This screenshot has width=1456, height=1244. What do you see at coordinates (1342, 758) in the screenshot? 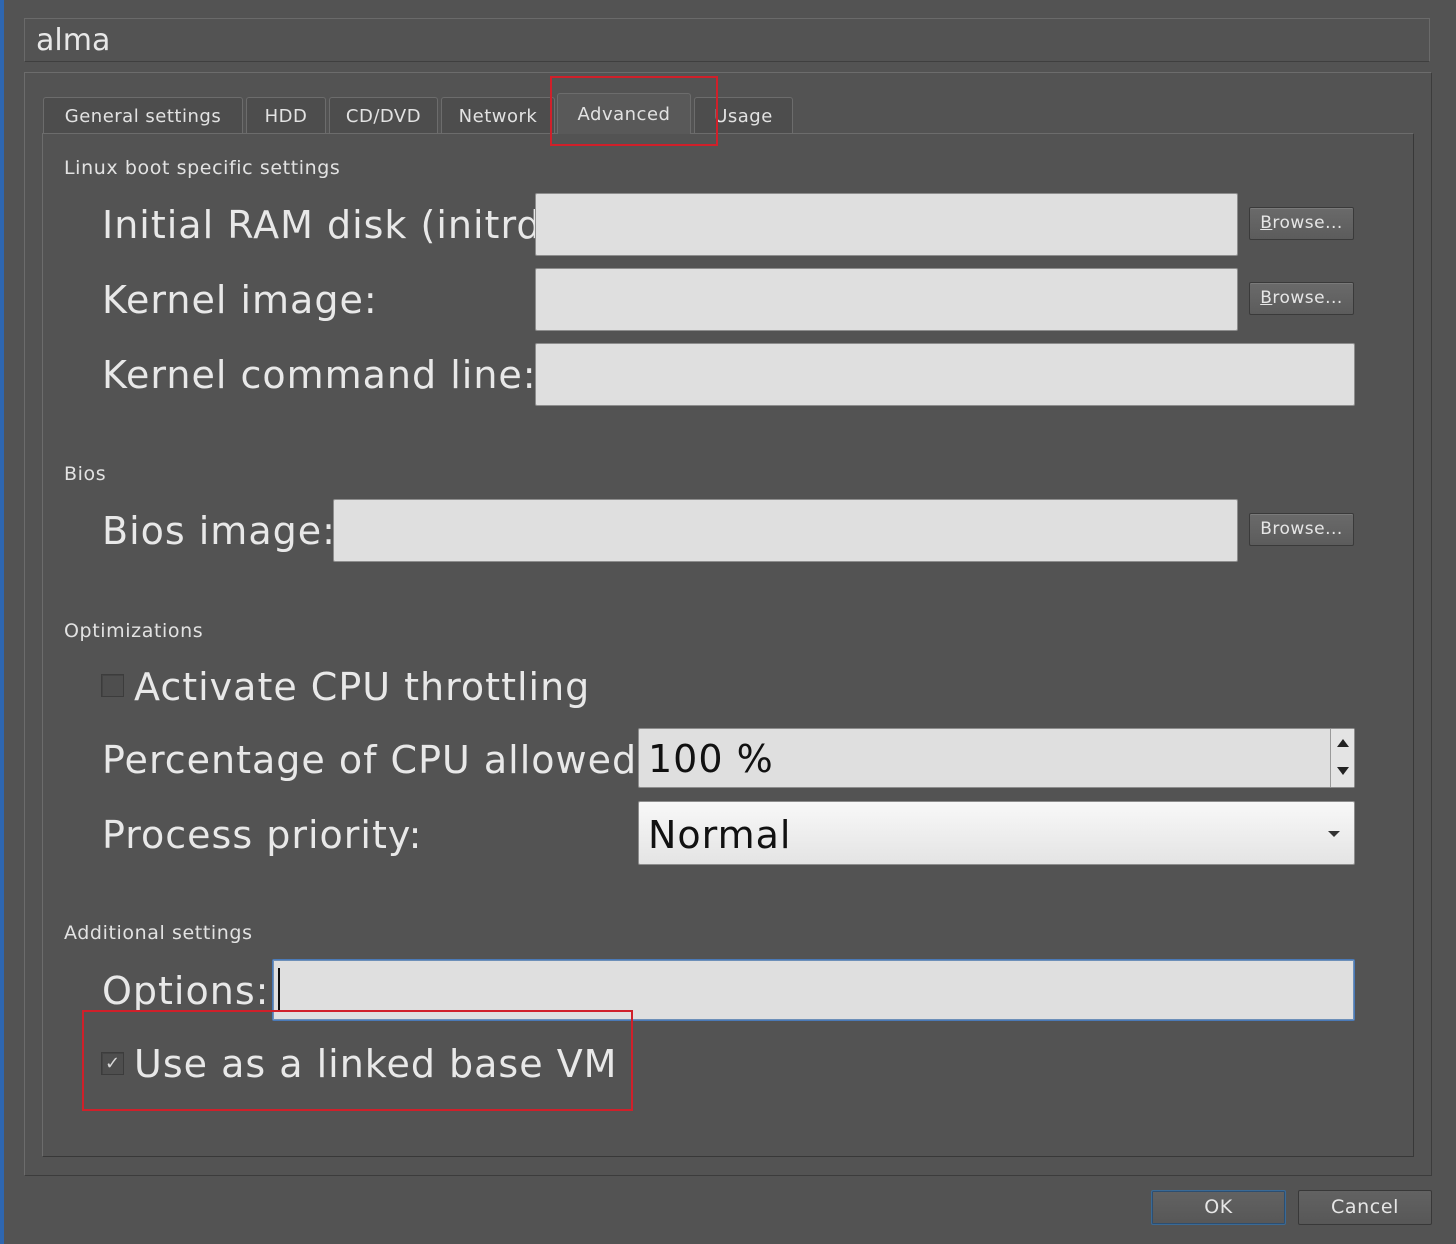
I see `spin-arrows` at bounding box center [1342, 758].